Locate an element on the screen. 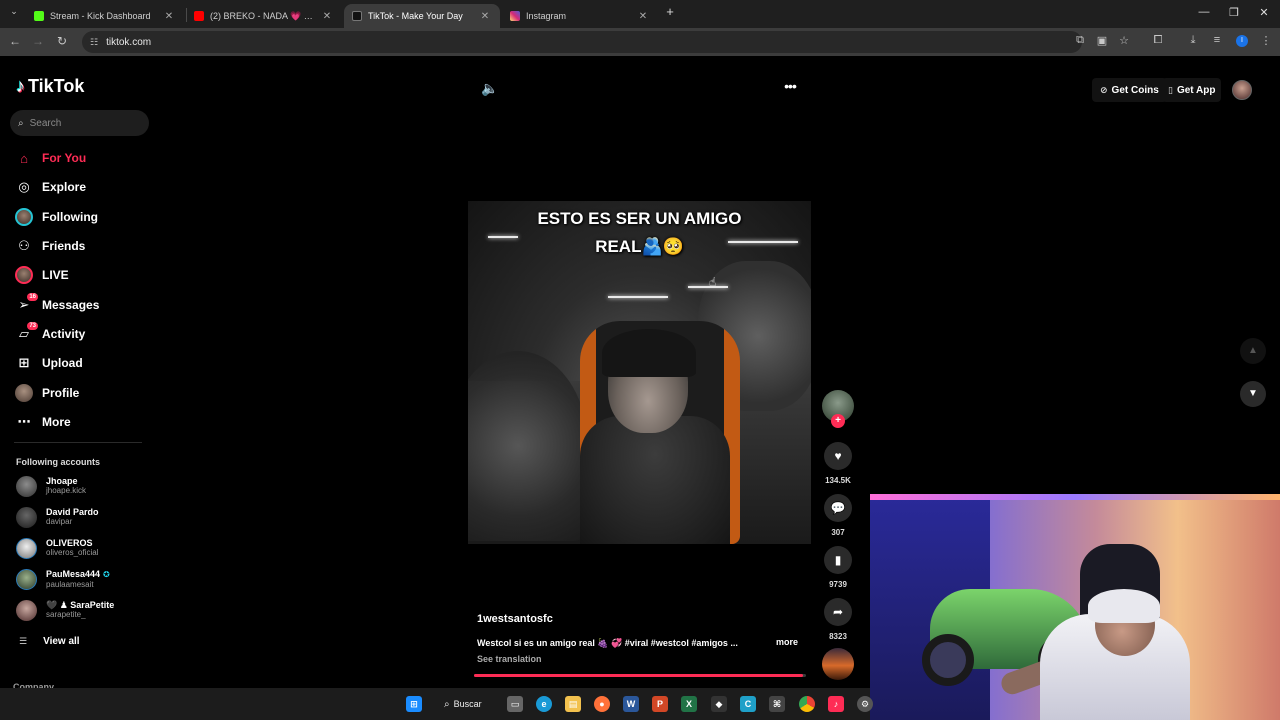  sidebar-item-messages: ➢ 16 Messages is located at coordinates (56, 304).